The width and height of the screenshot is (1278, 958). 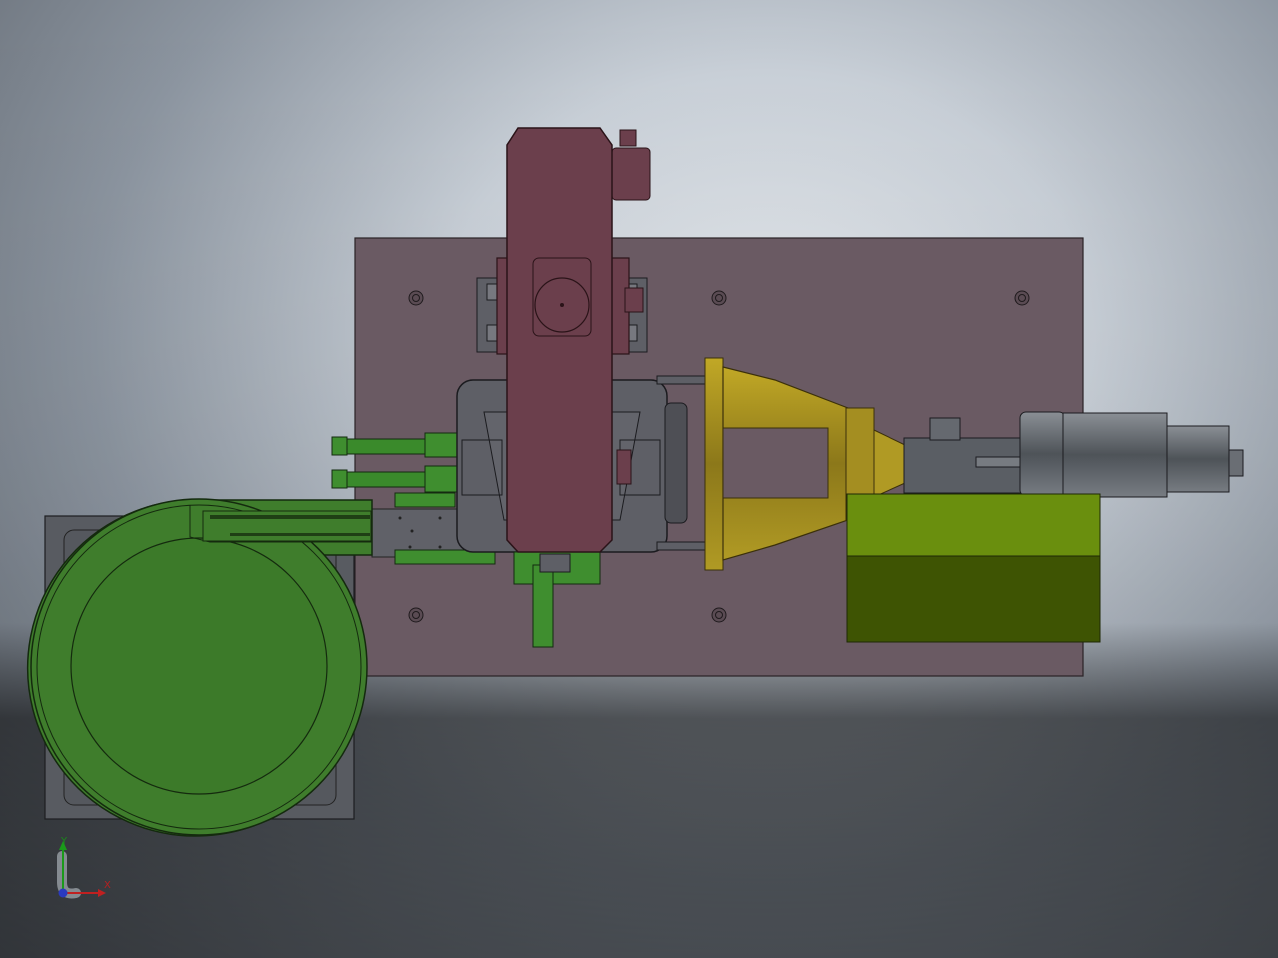 What do you see at coordinates (85, 871) in the screenshot?
I see `axis-triad: Y X` at bounding box center [85, 871].